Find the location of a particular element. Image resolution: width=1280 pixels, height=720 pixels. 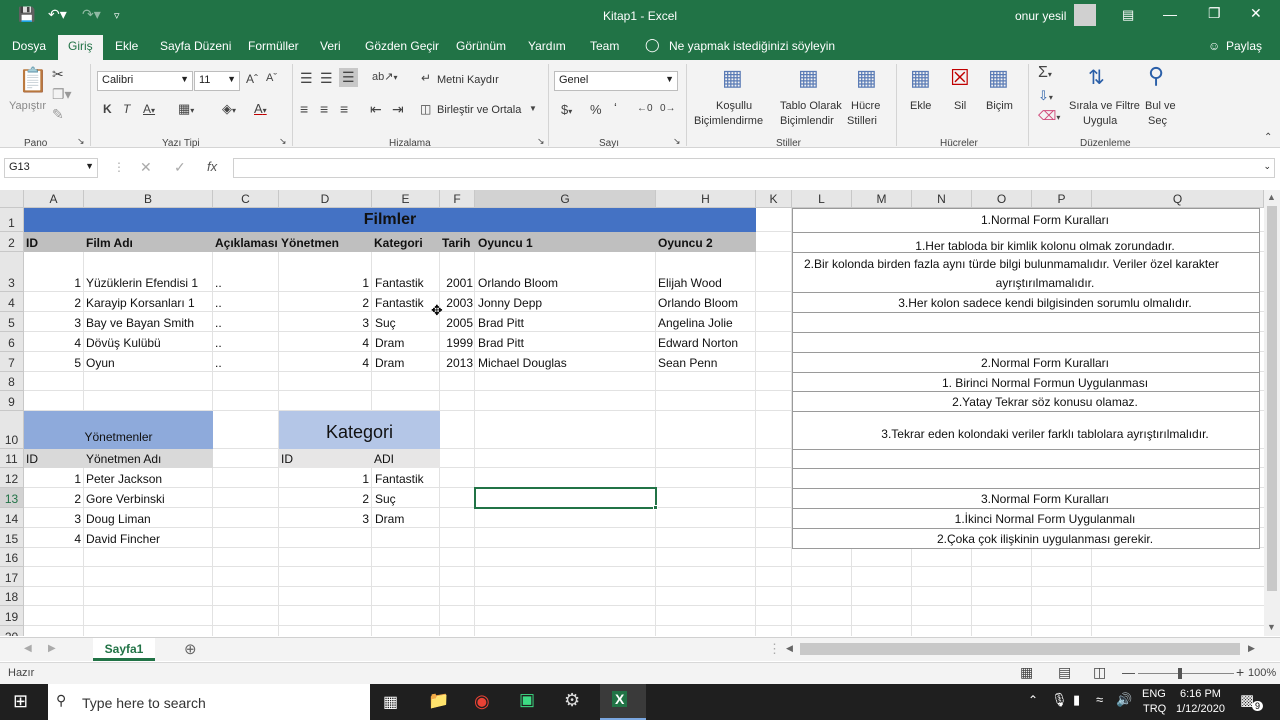

tab-help: Yardım is located at coordinates (547, 46).